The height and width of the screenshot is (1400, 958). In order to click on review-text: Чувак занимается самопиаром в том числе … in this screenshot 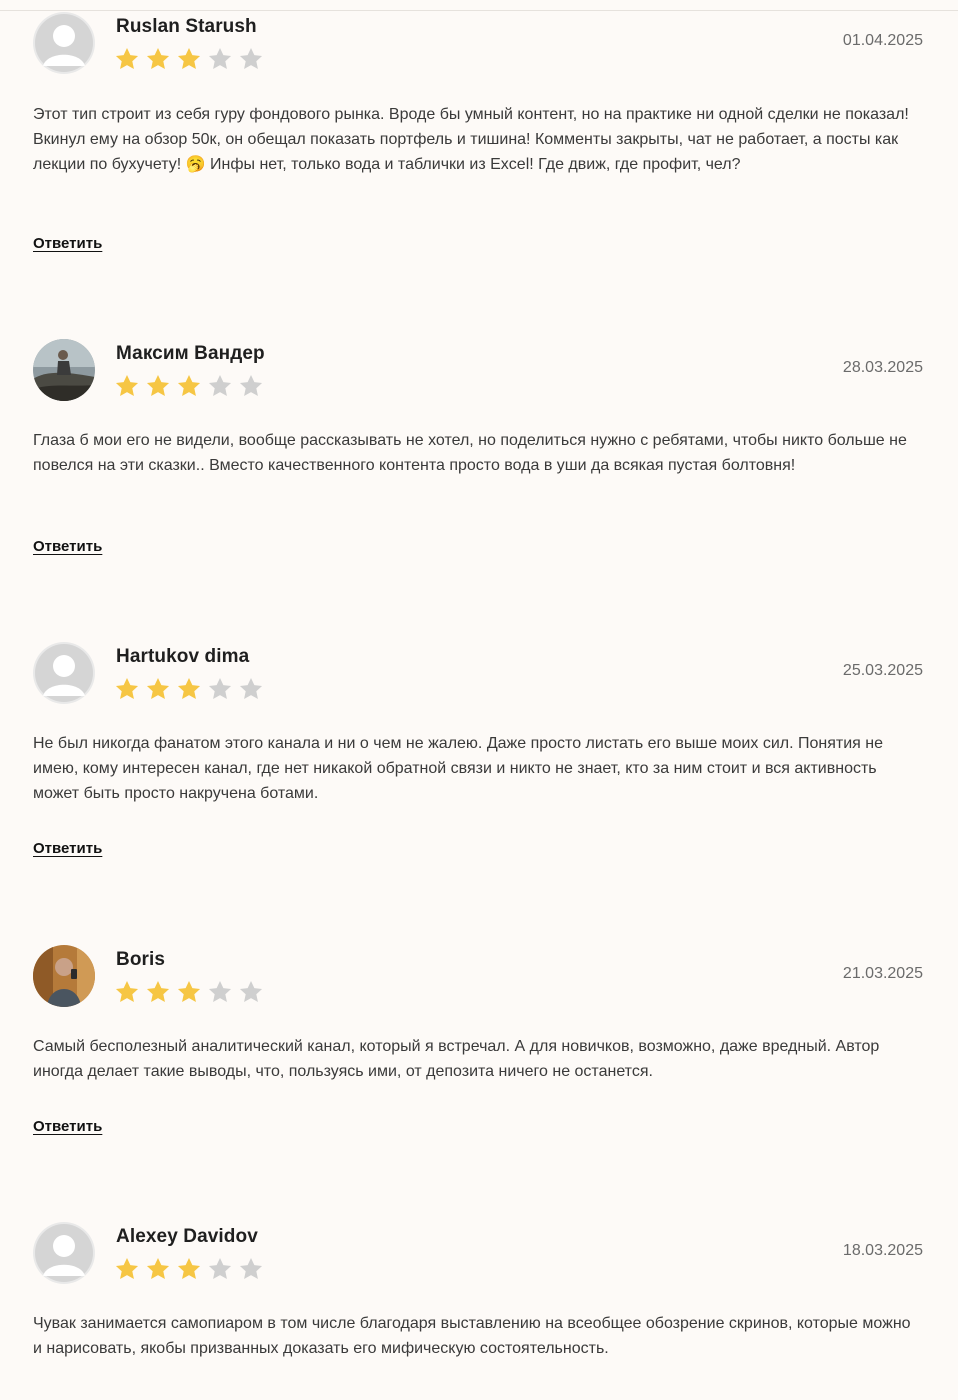, I will do `click(472, 1336)`.